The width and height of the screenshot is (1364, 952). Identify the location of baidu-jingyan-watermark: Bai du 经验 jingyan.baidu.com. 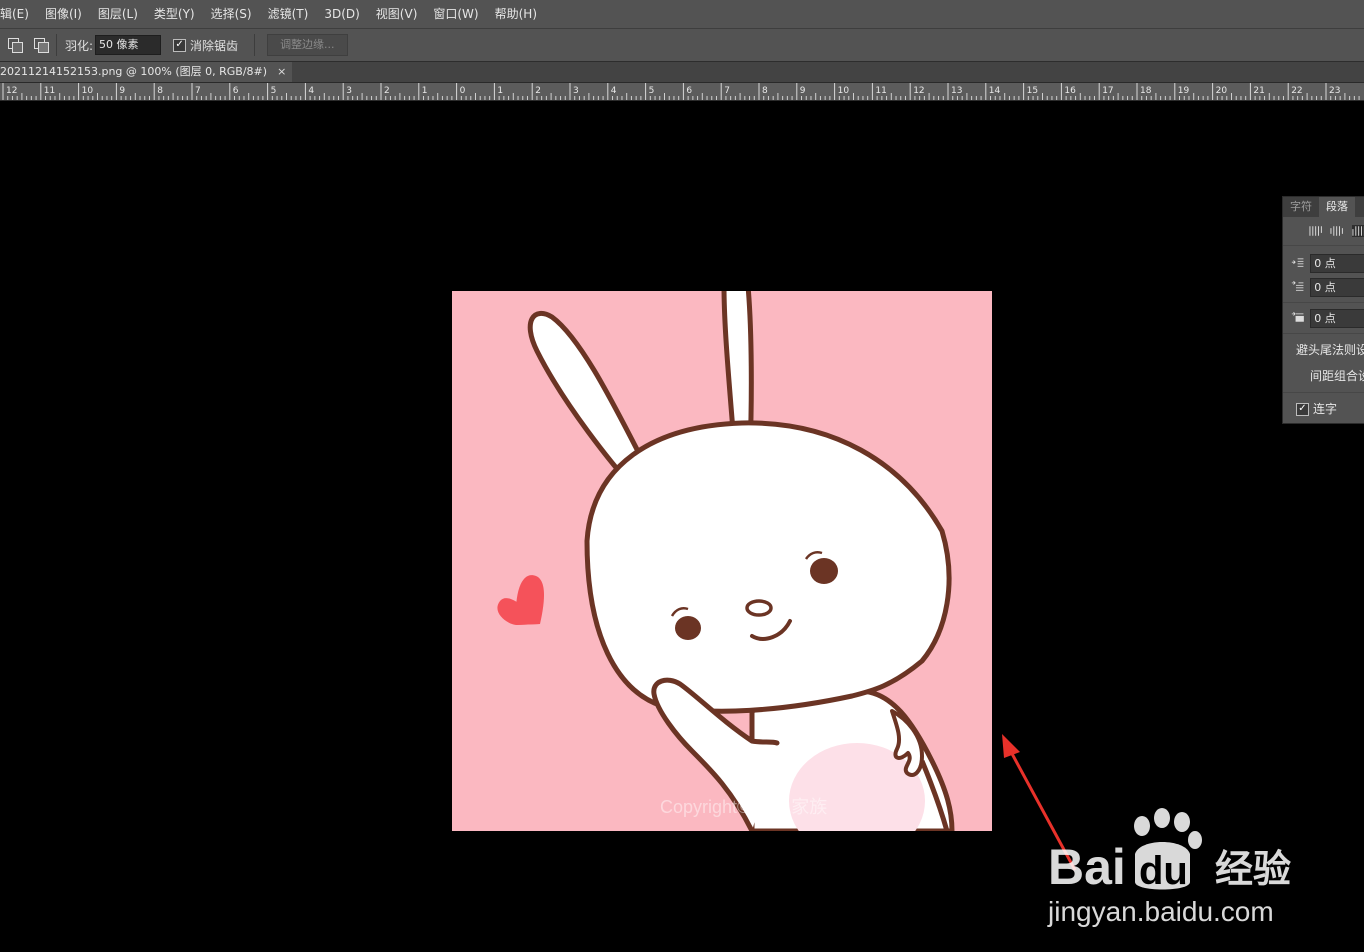
(1190, 873).